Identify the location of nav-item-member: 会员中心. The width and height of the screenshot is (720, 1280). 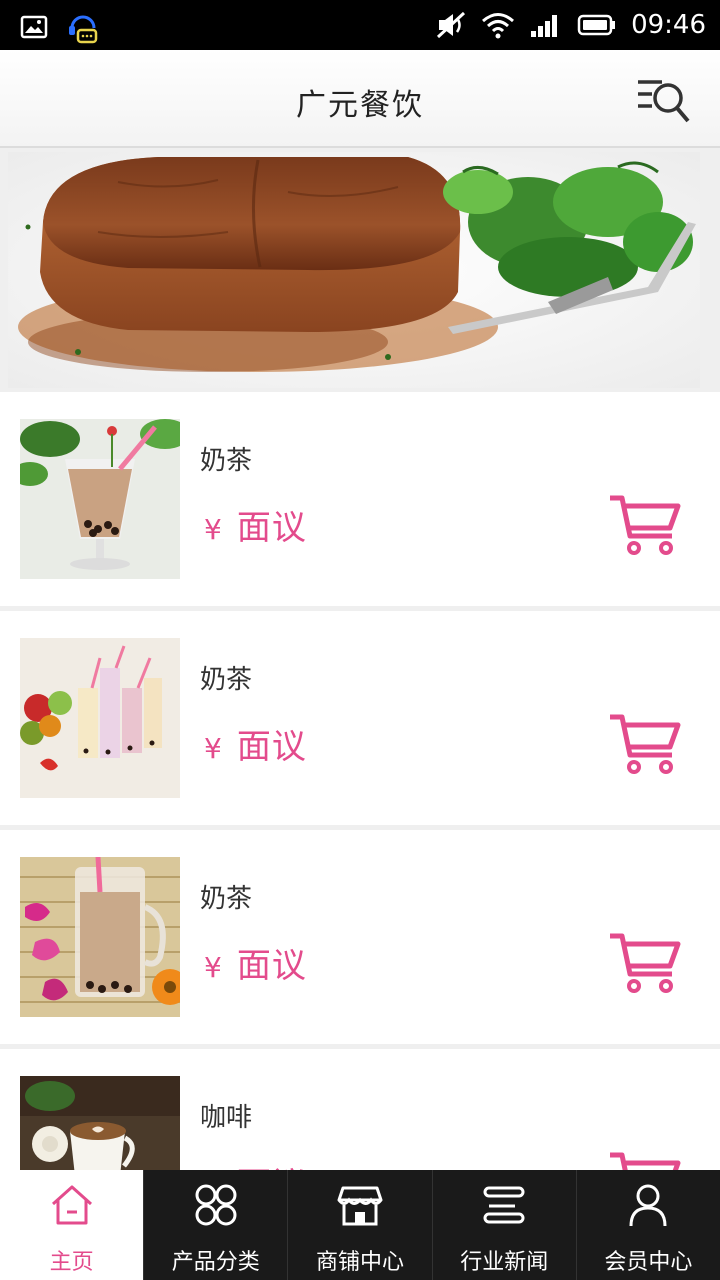
(648, 1225).